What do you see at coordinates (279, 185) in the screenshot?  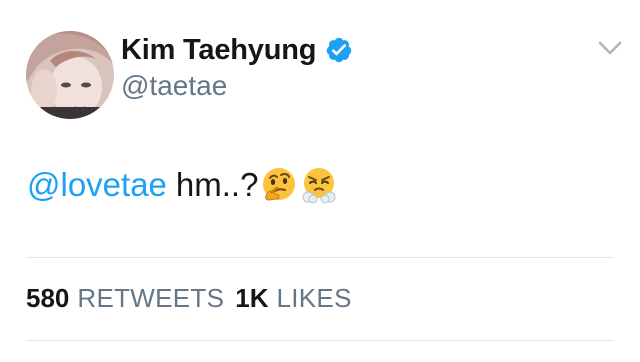 I see `thinking-face-icon` at bounding box center [279, 185].